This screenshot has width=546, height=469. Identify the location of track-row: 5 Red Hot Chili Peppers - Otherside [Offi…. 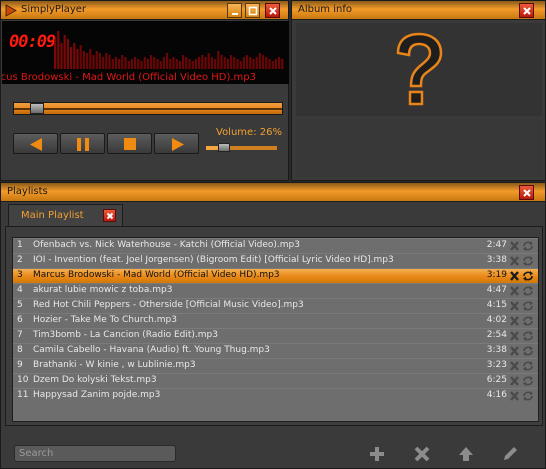
(275, 305).